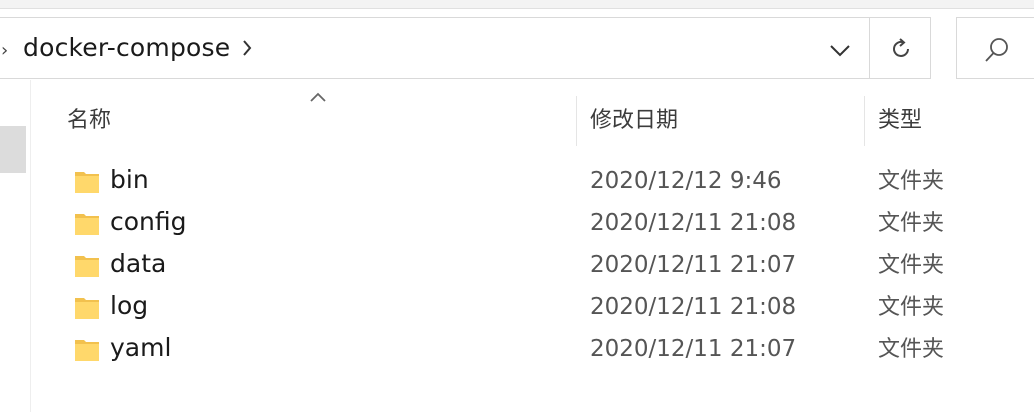  I want to click on column-header-type: 类型, so click(900, 121).